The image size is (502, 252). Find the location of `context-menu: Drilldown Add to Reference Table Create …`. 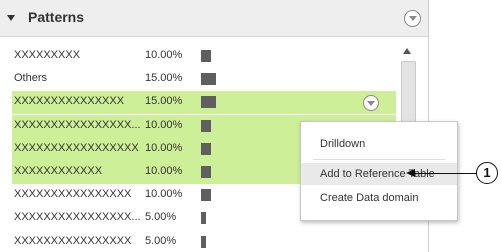

context-menu: Drilldown Add to Reference Table Create … is located at coordinates (379, 171).